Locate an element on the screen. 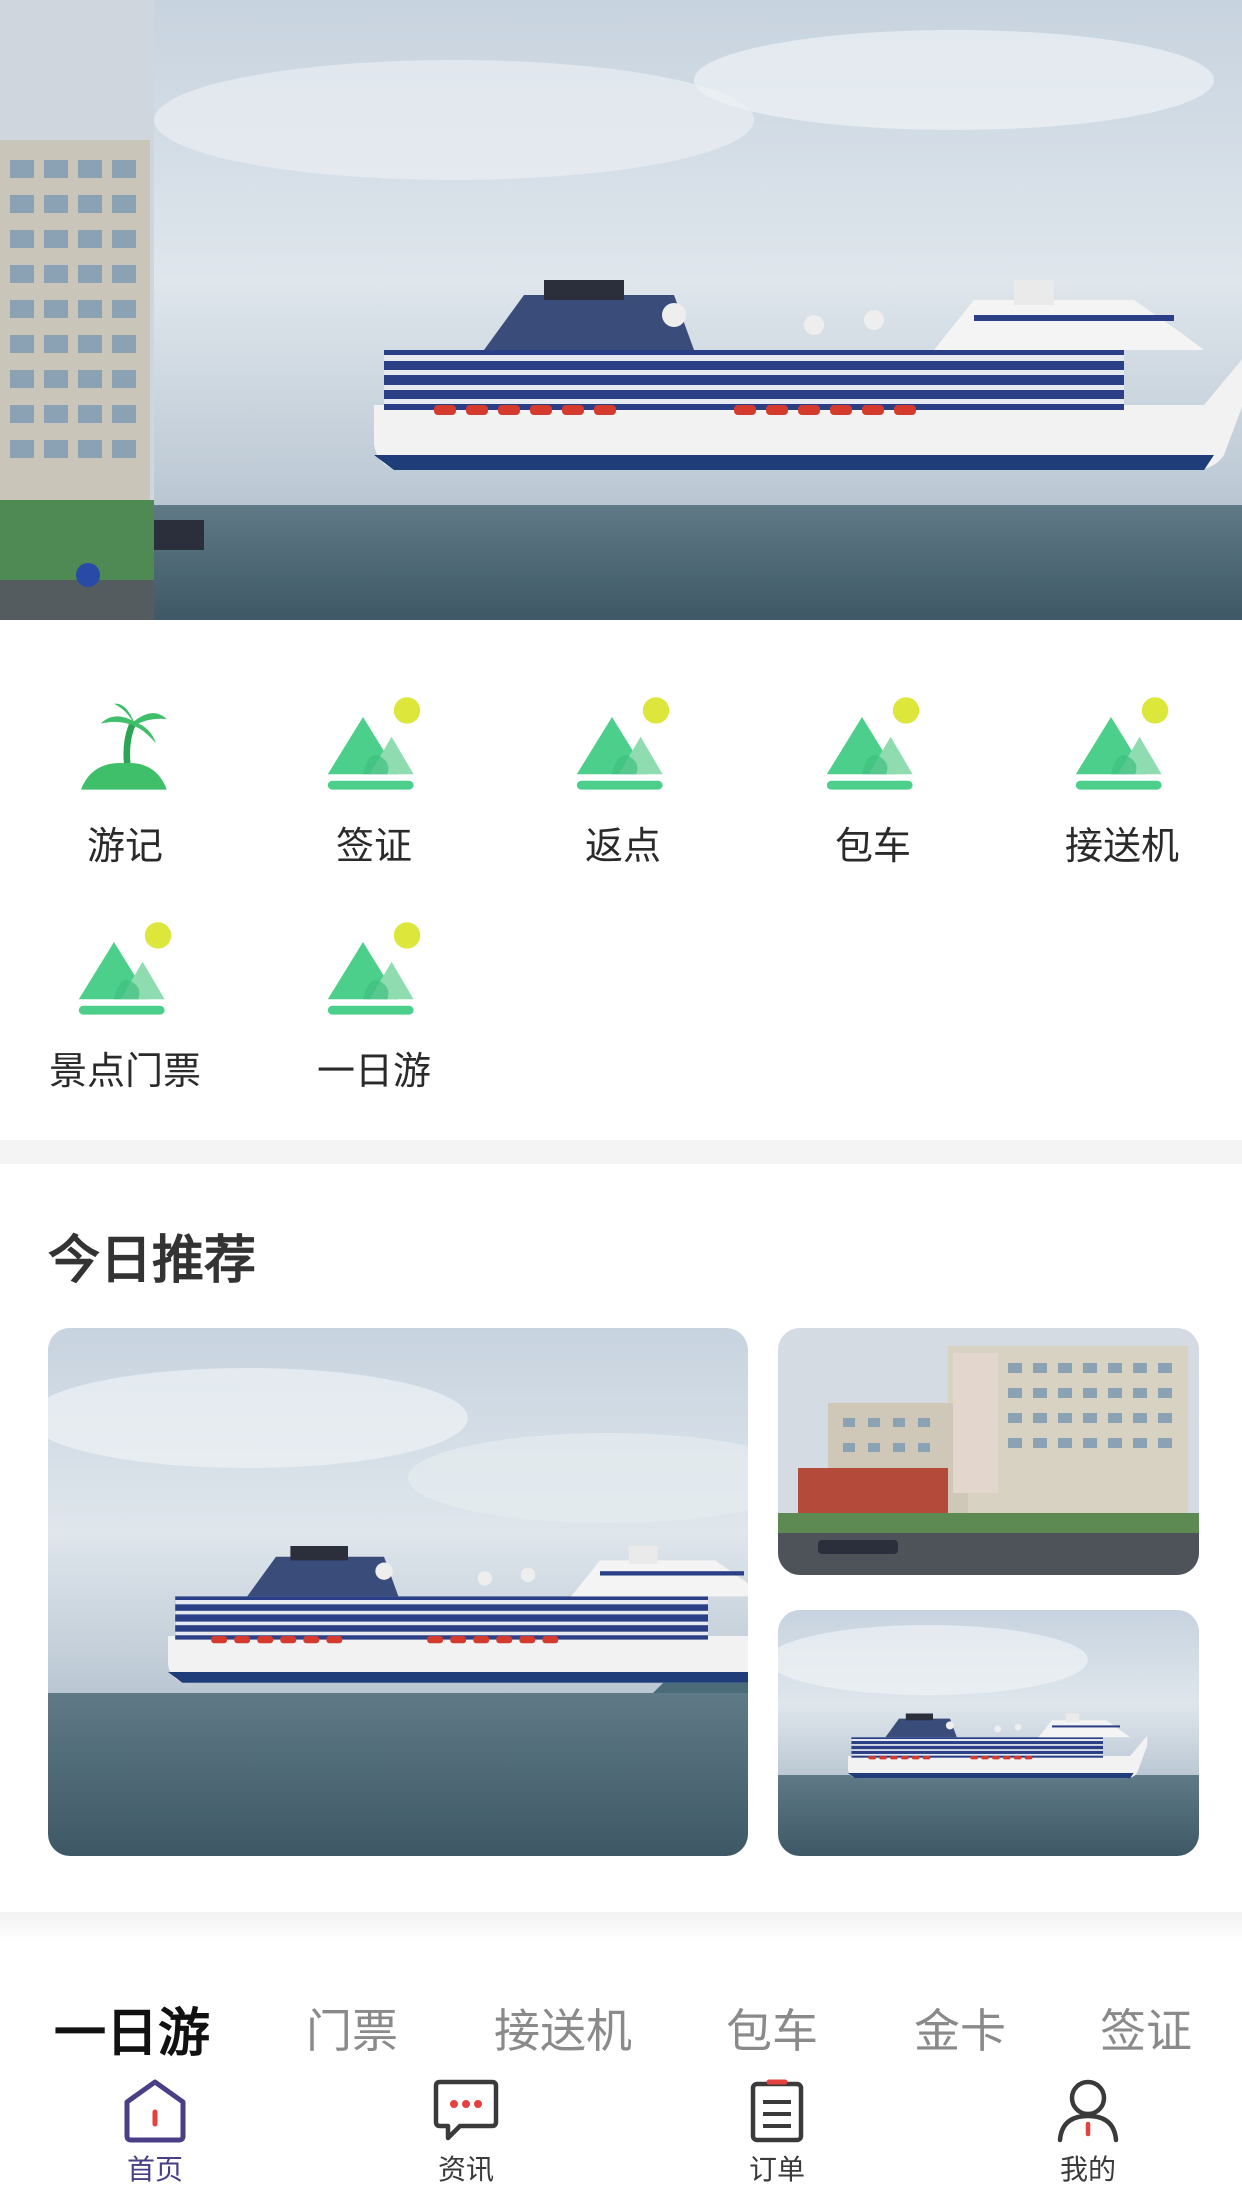 The width and height of the screenshot is (1242, 2208). bottom-navigation: 首页 资讯 订单 我的 is located at coordinates (621, 2139).